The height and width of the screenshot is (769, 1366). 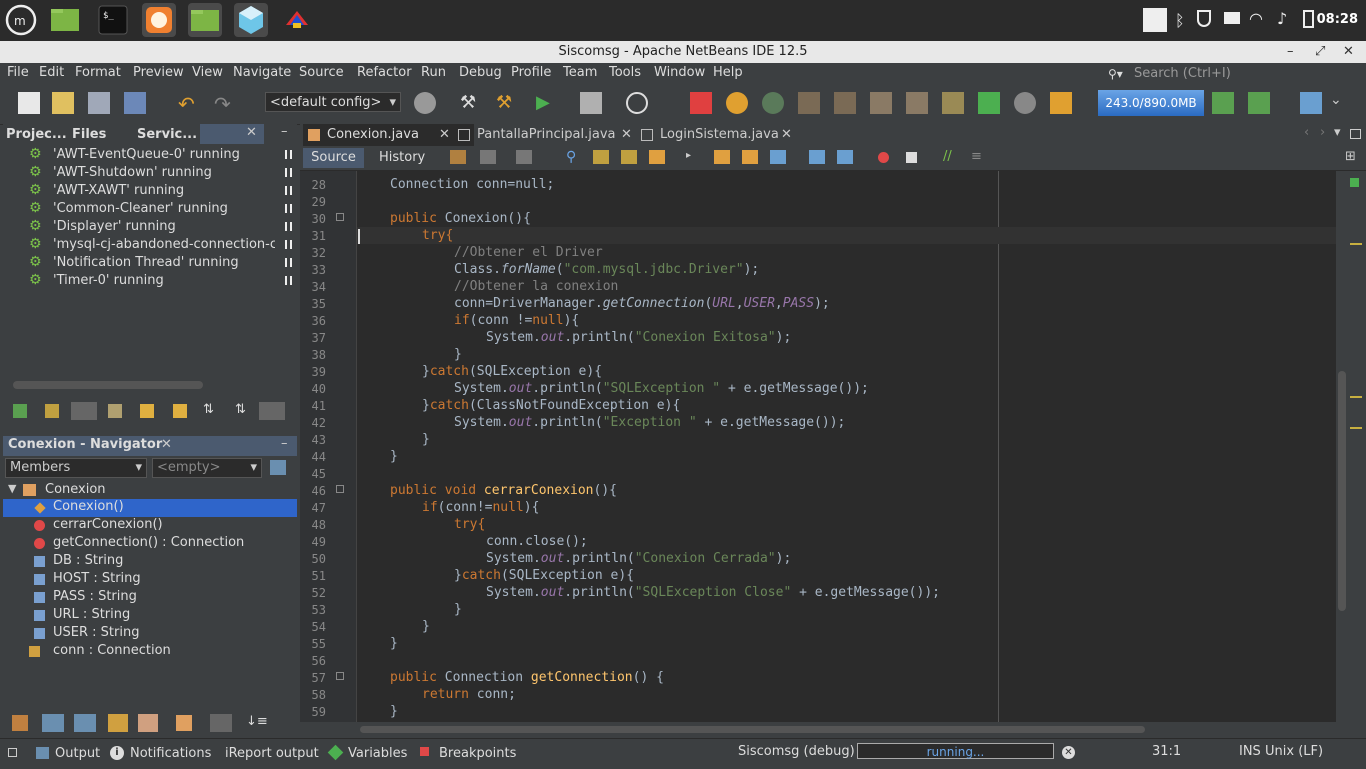 I want to click on member-item: getConnection() : Connection, so click(x=150, y=544).